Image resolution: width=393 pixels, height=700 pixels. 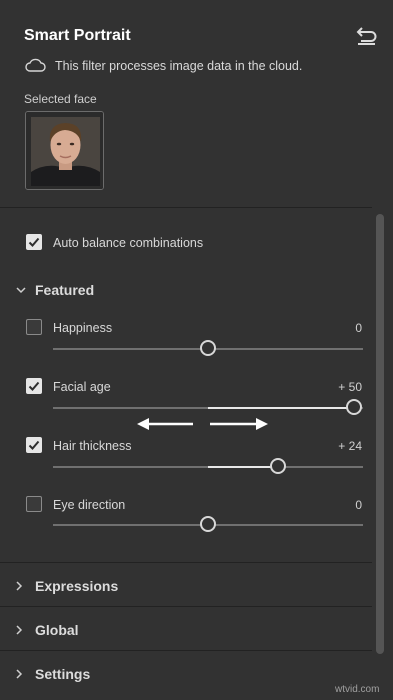 What do you see at coordinates (83, 328) in the screenshot?
I see `slider-label-happiness: Happiness` at bounding box center [83, 328].